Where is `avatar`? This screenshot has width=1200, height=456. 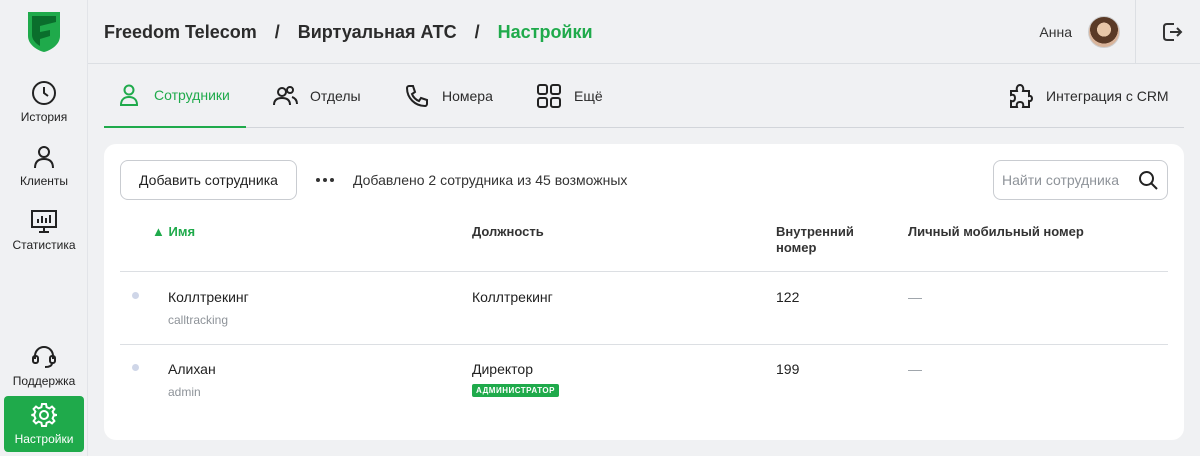 avatar is located at coordinates (1104, 32).